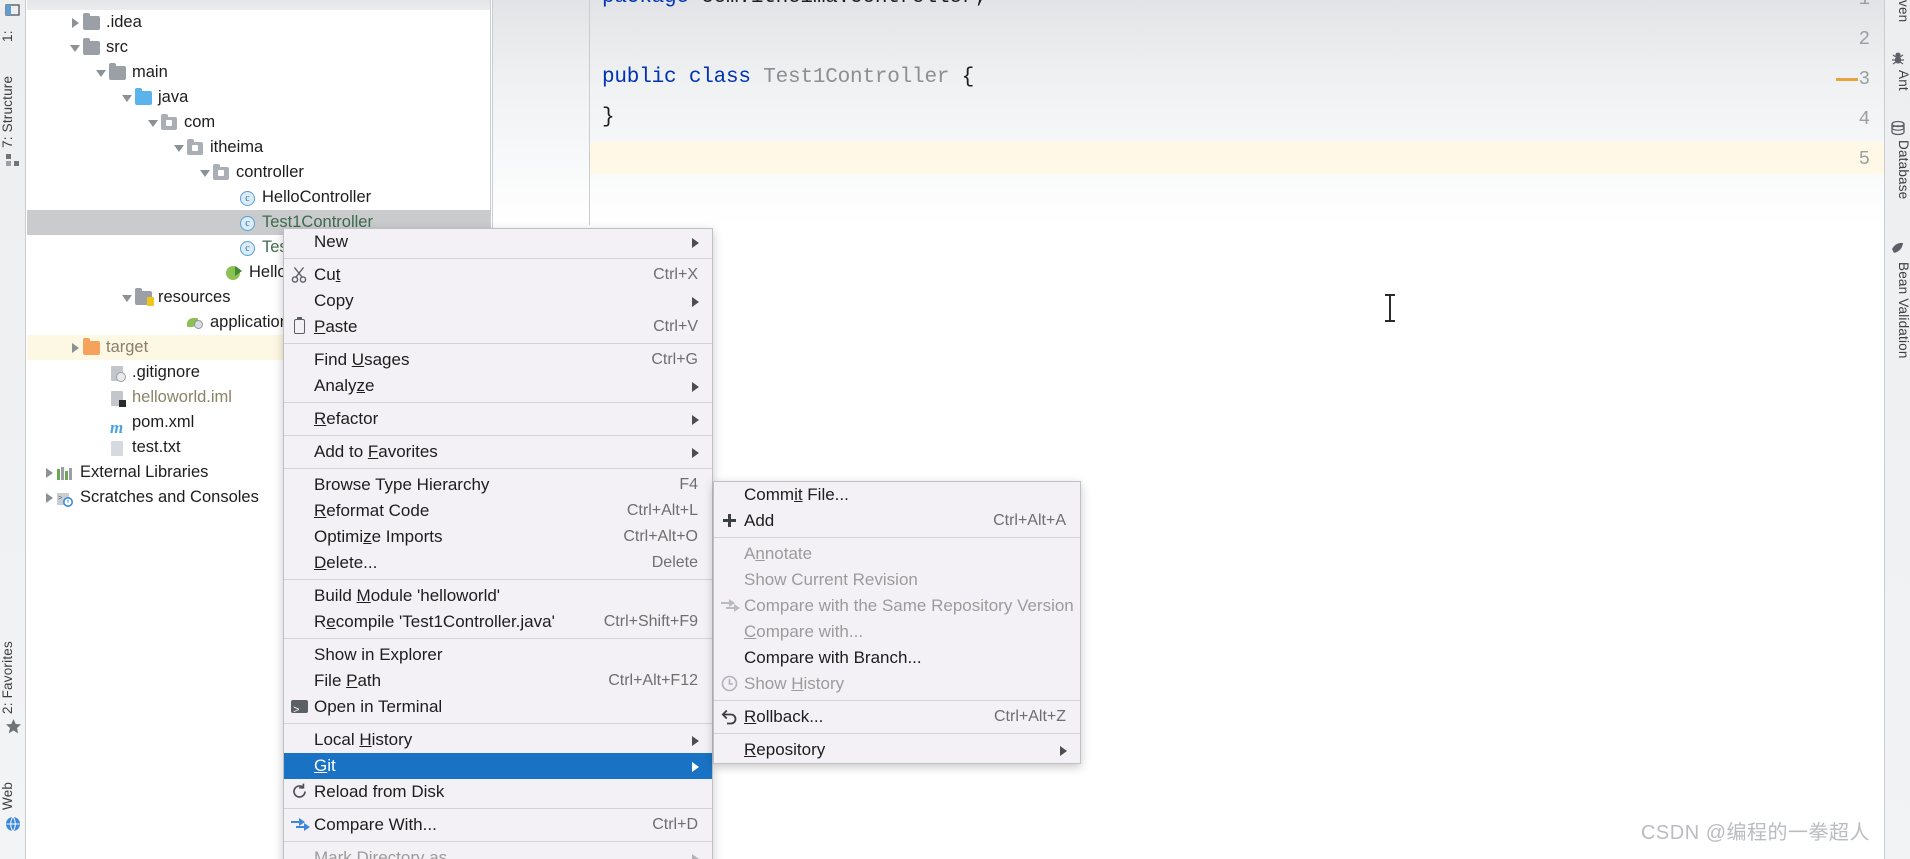  Describe the element at coordinates (498, 242) in the screenshot. I see `menu-item: New` at that location.